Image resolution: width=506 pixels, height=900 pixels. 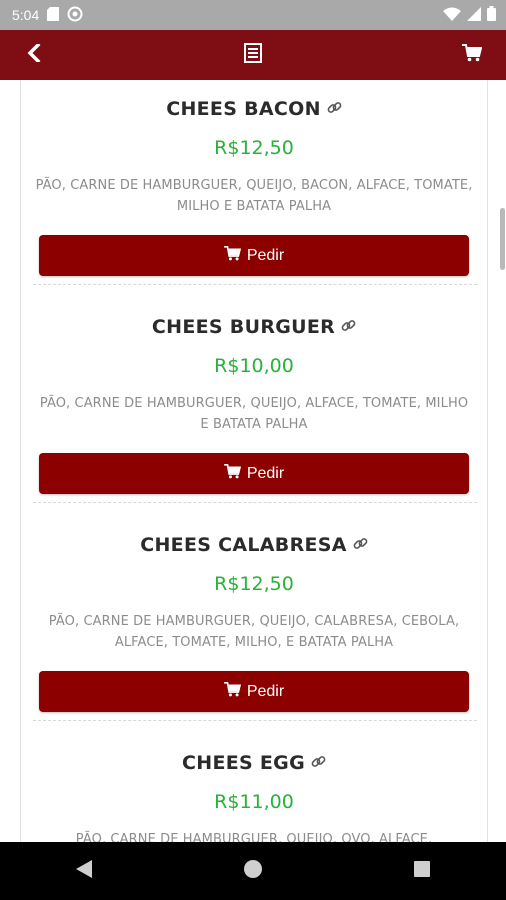 I want to click on signal-icon, so click(x=474, y=15).